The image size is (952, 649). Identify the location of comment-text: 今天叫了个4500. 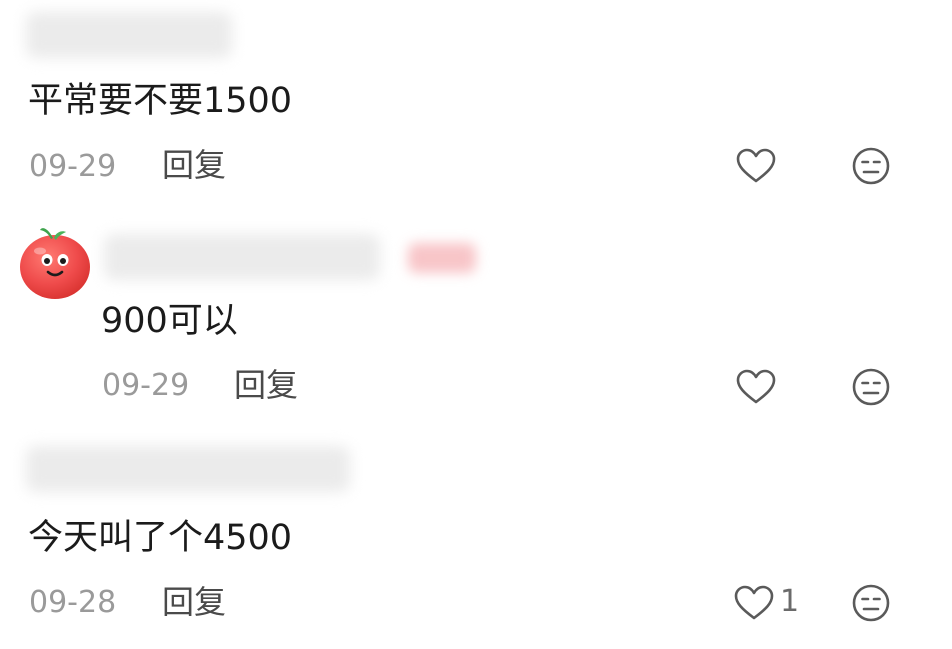
(160, 538).